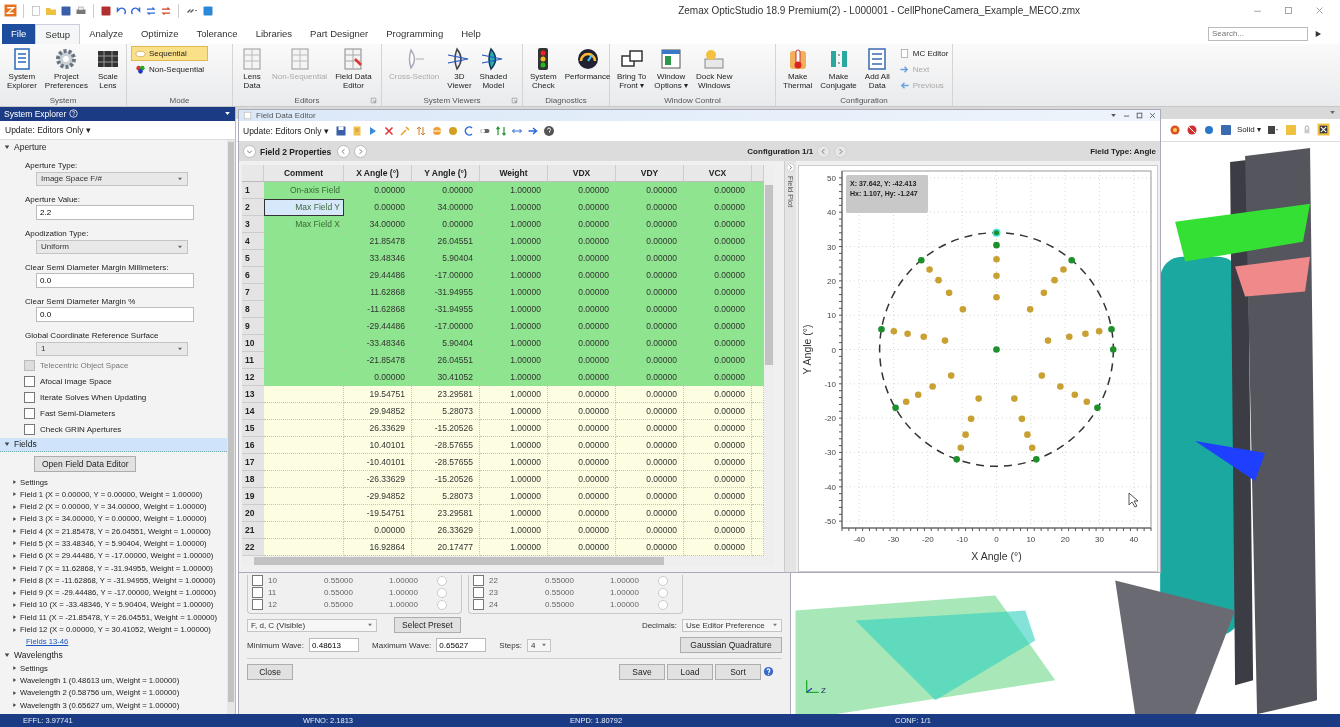  I want to click on column-header: Weight, so click(514, 173).